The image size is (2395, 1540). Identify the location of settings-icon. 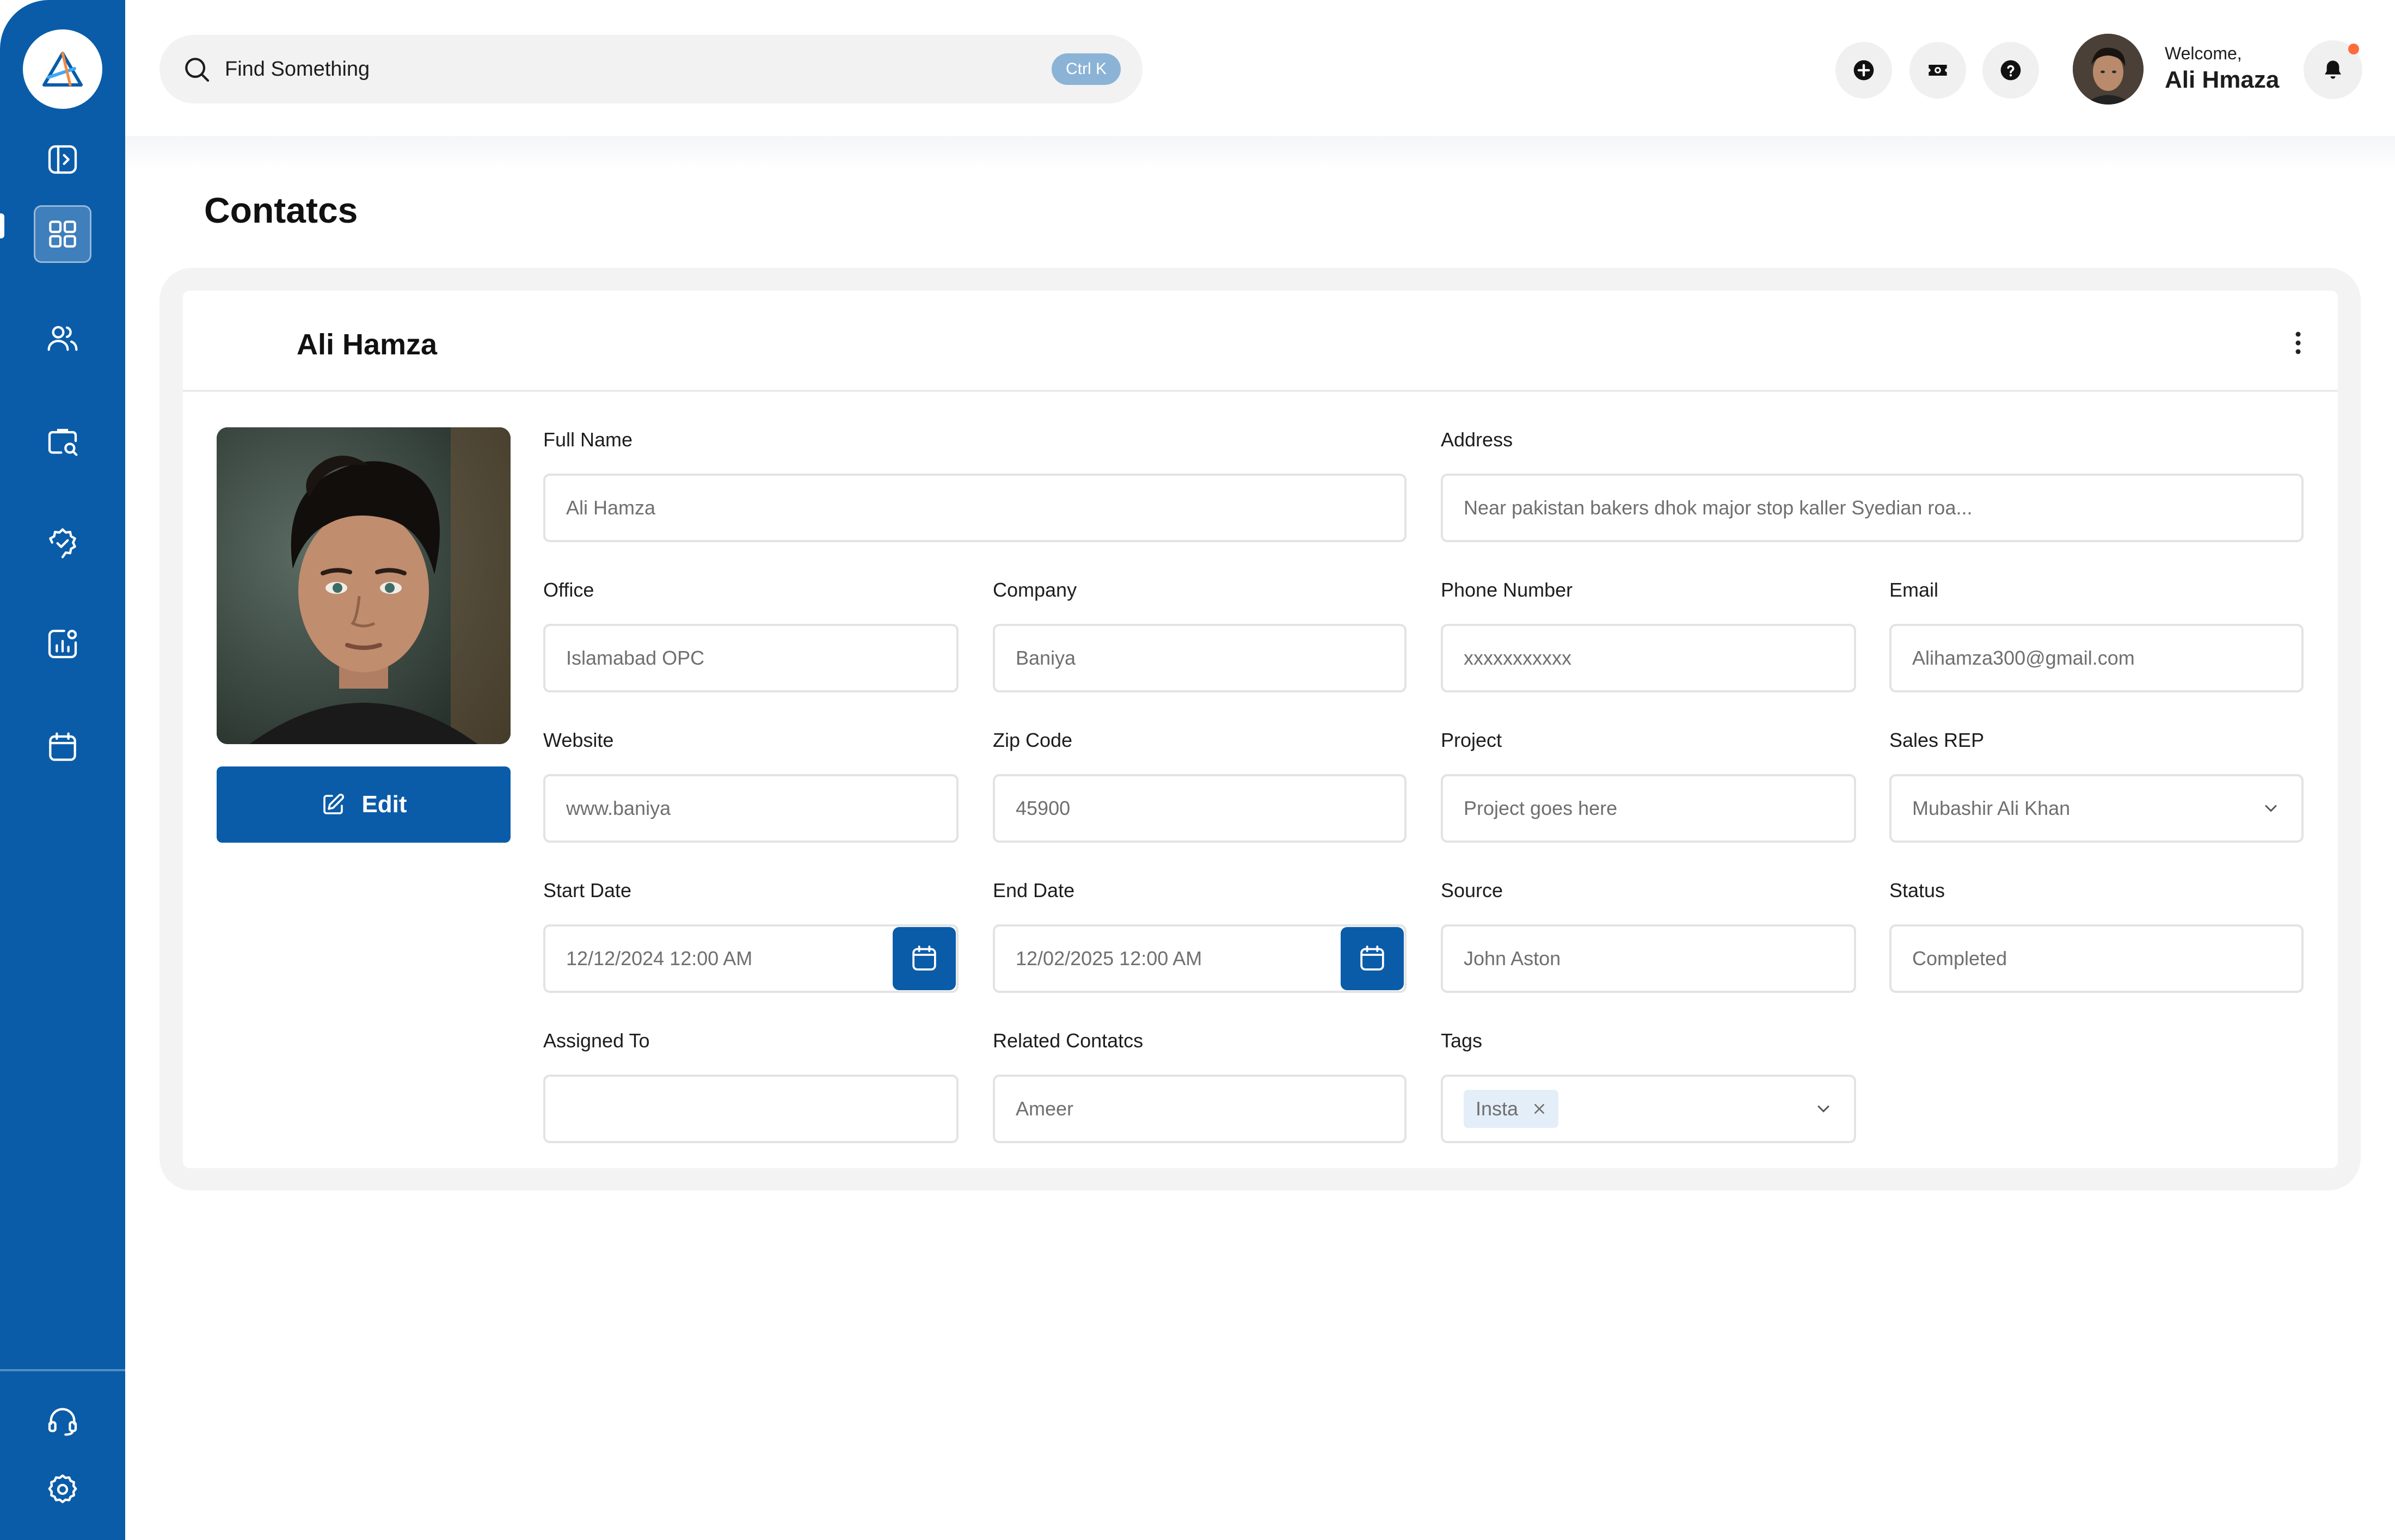
(62, 1489).